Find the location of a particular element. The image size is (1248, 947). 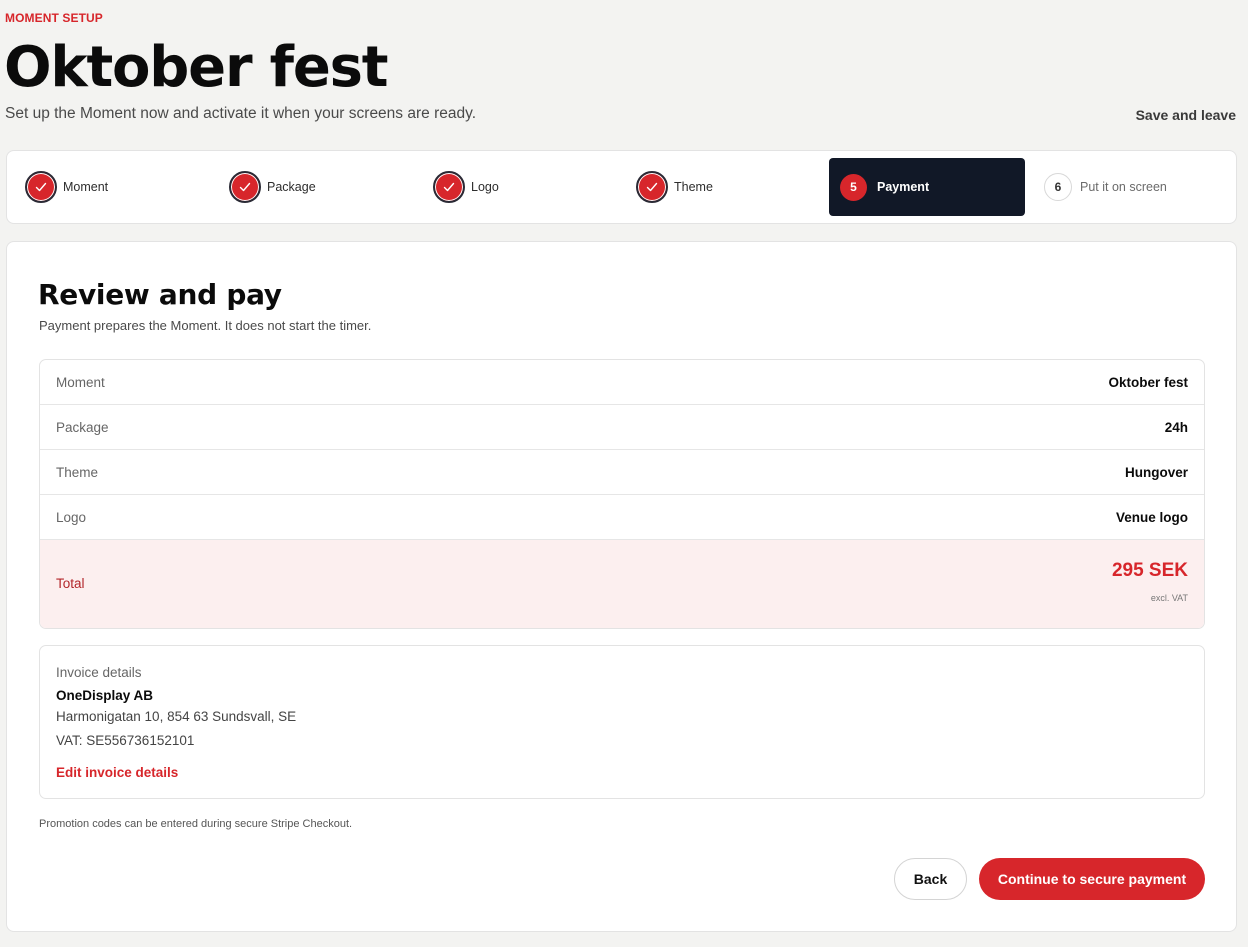

step-moment: Moment is located at coordinates (109, 187).